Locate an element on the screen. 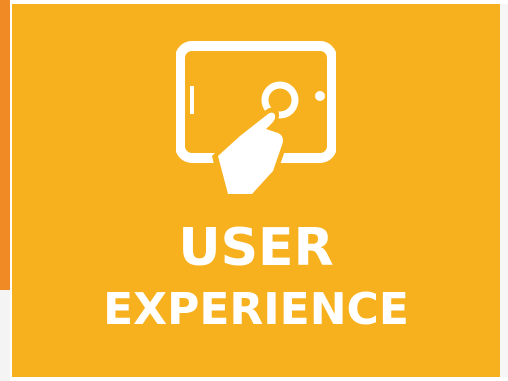 This screenshot has width=508, height=381. title-line-1: USER is located at coordinates (256, 248).